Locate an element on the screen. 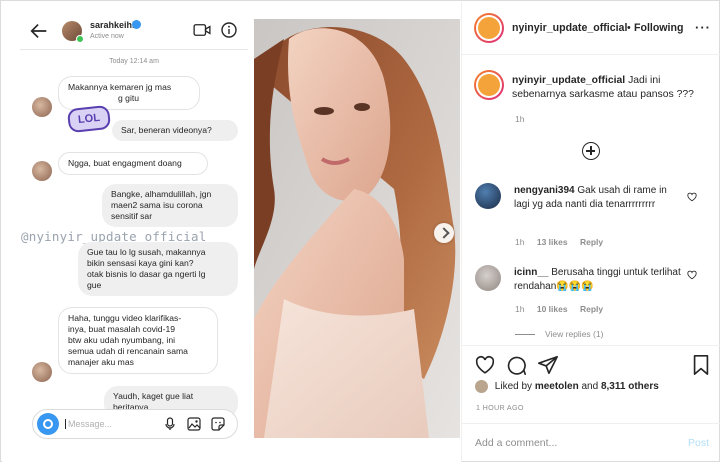 This screenshot has width=720, height=462. add-comment-bar: Add a comment... Post is located at coordinates (591, 442).